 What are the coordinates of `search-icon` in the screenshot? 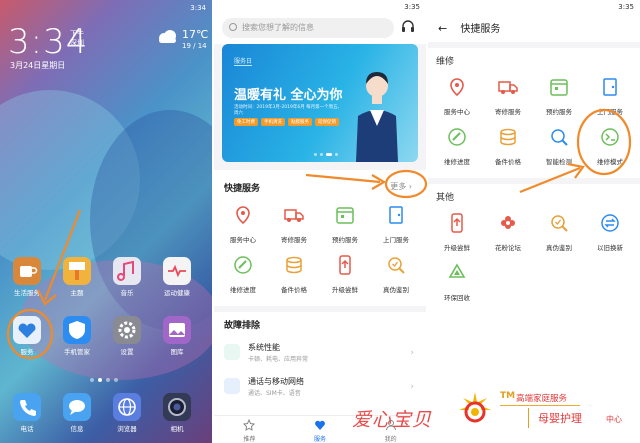 It's located at (233, 27).